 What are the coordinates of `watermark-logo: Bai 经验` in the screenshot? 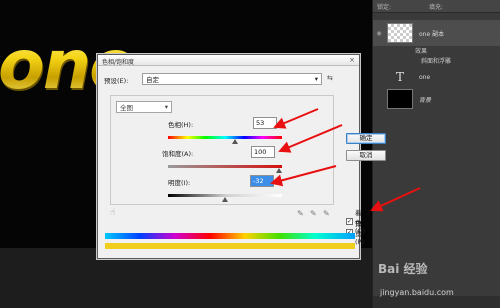 It's located at (403, 268).